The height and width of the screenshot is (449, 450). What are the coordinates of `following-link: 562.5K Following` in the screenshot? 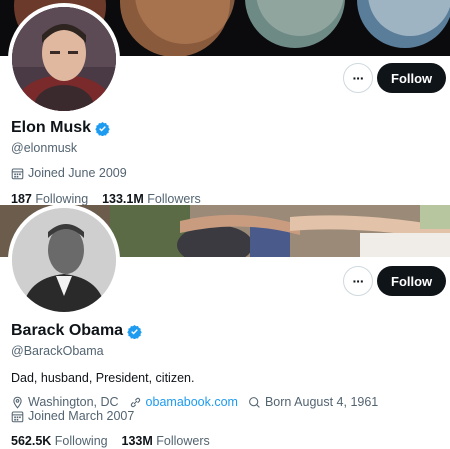 It's located at (59, 441).